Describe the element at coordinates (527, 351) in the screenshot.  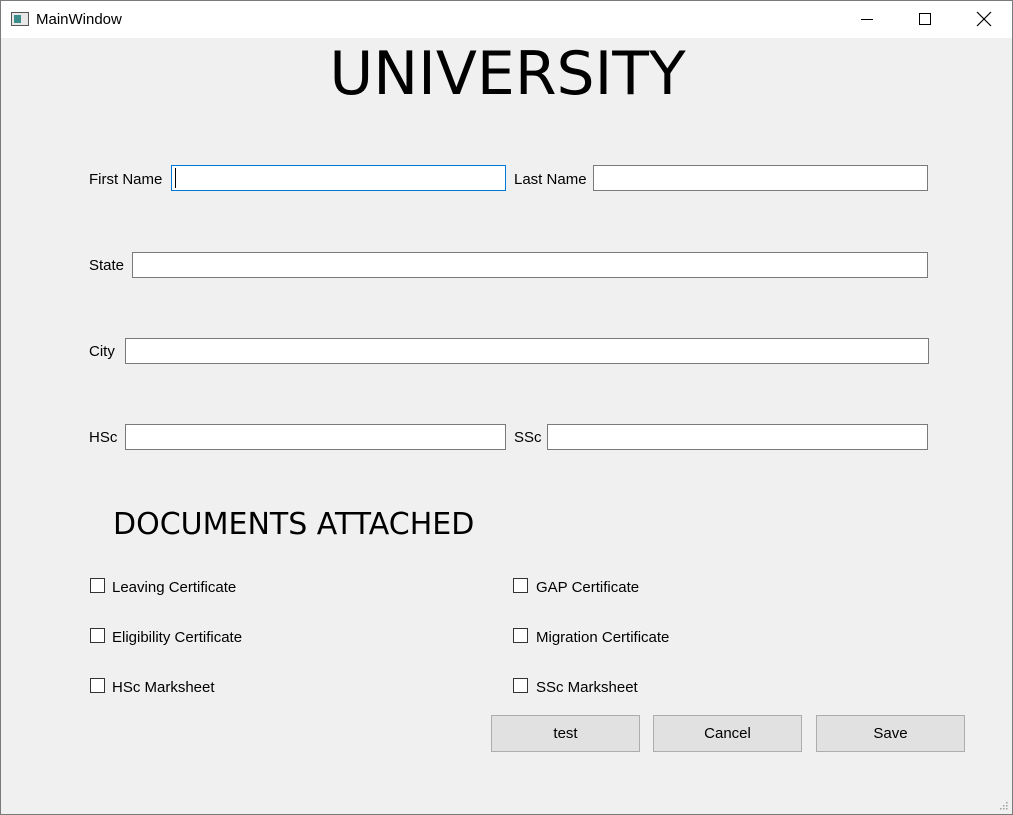
I see `city-field` at that location.